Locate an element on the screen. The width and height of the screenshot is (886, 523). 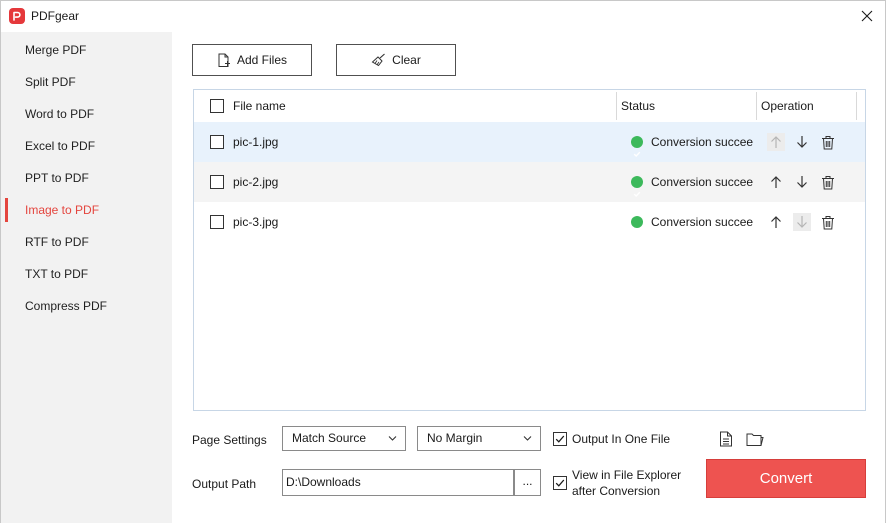
sidebar-item-word-to-pdf: Word to PDF is located at coordinates (86, 114).